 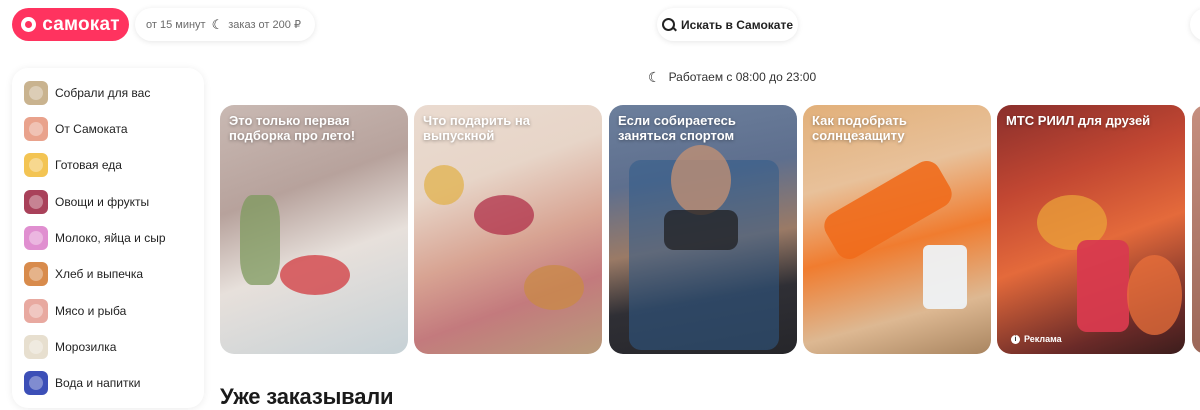 I want to click on sidebar-item-milk-eggs-cheese: Молоко, яйца и сыр, so click(x=95, y=238).